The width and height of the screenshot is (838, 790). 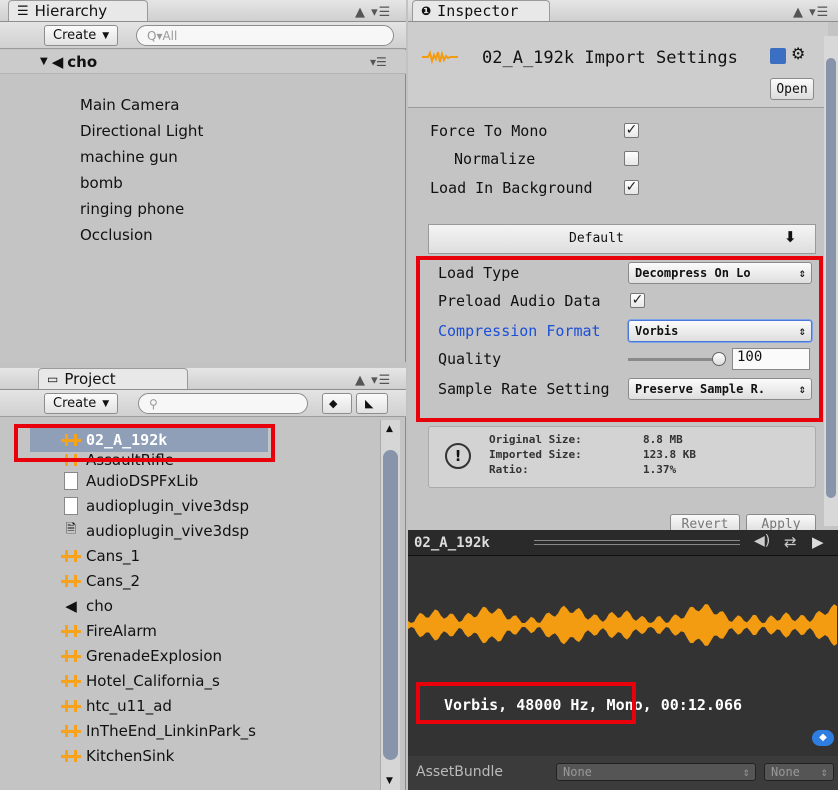 I want to click on scene-row: ▼ ◀ cho ▾☰, so click(x=203, y=62).